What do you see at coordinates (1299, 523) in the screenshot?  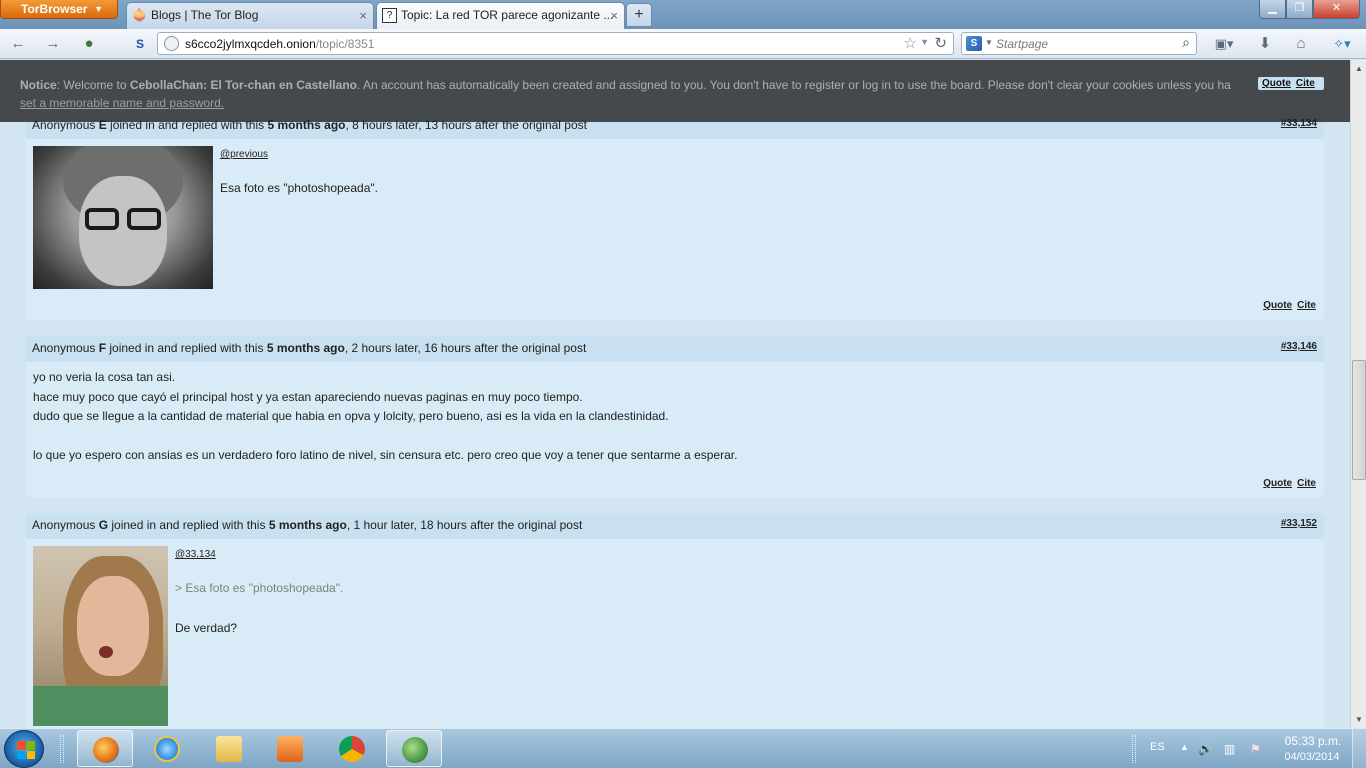 I see `post-number-link: #33,152` at bounding box center [1299, 523].